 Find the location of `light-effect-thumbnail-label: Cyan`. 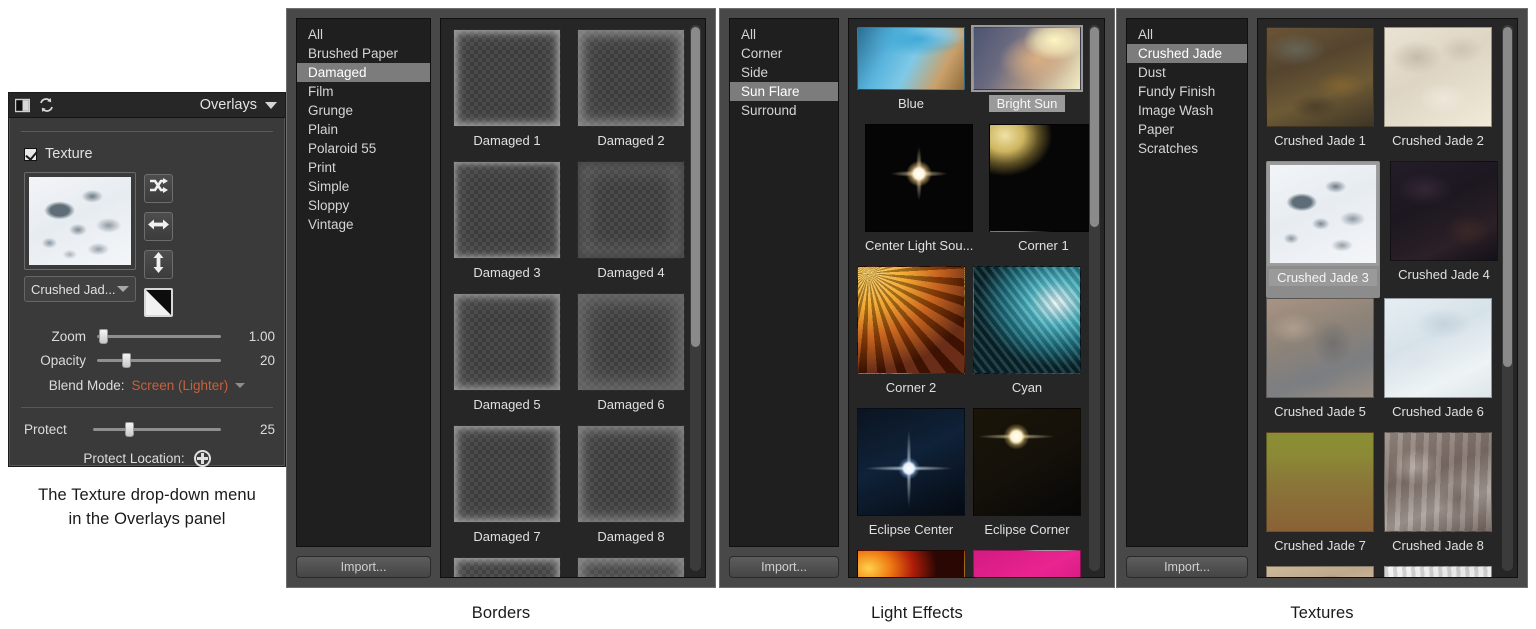

light-effect-thumbnail-label: Cyan is located at coordinates (1027, 387).